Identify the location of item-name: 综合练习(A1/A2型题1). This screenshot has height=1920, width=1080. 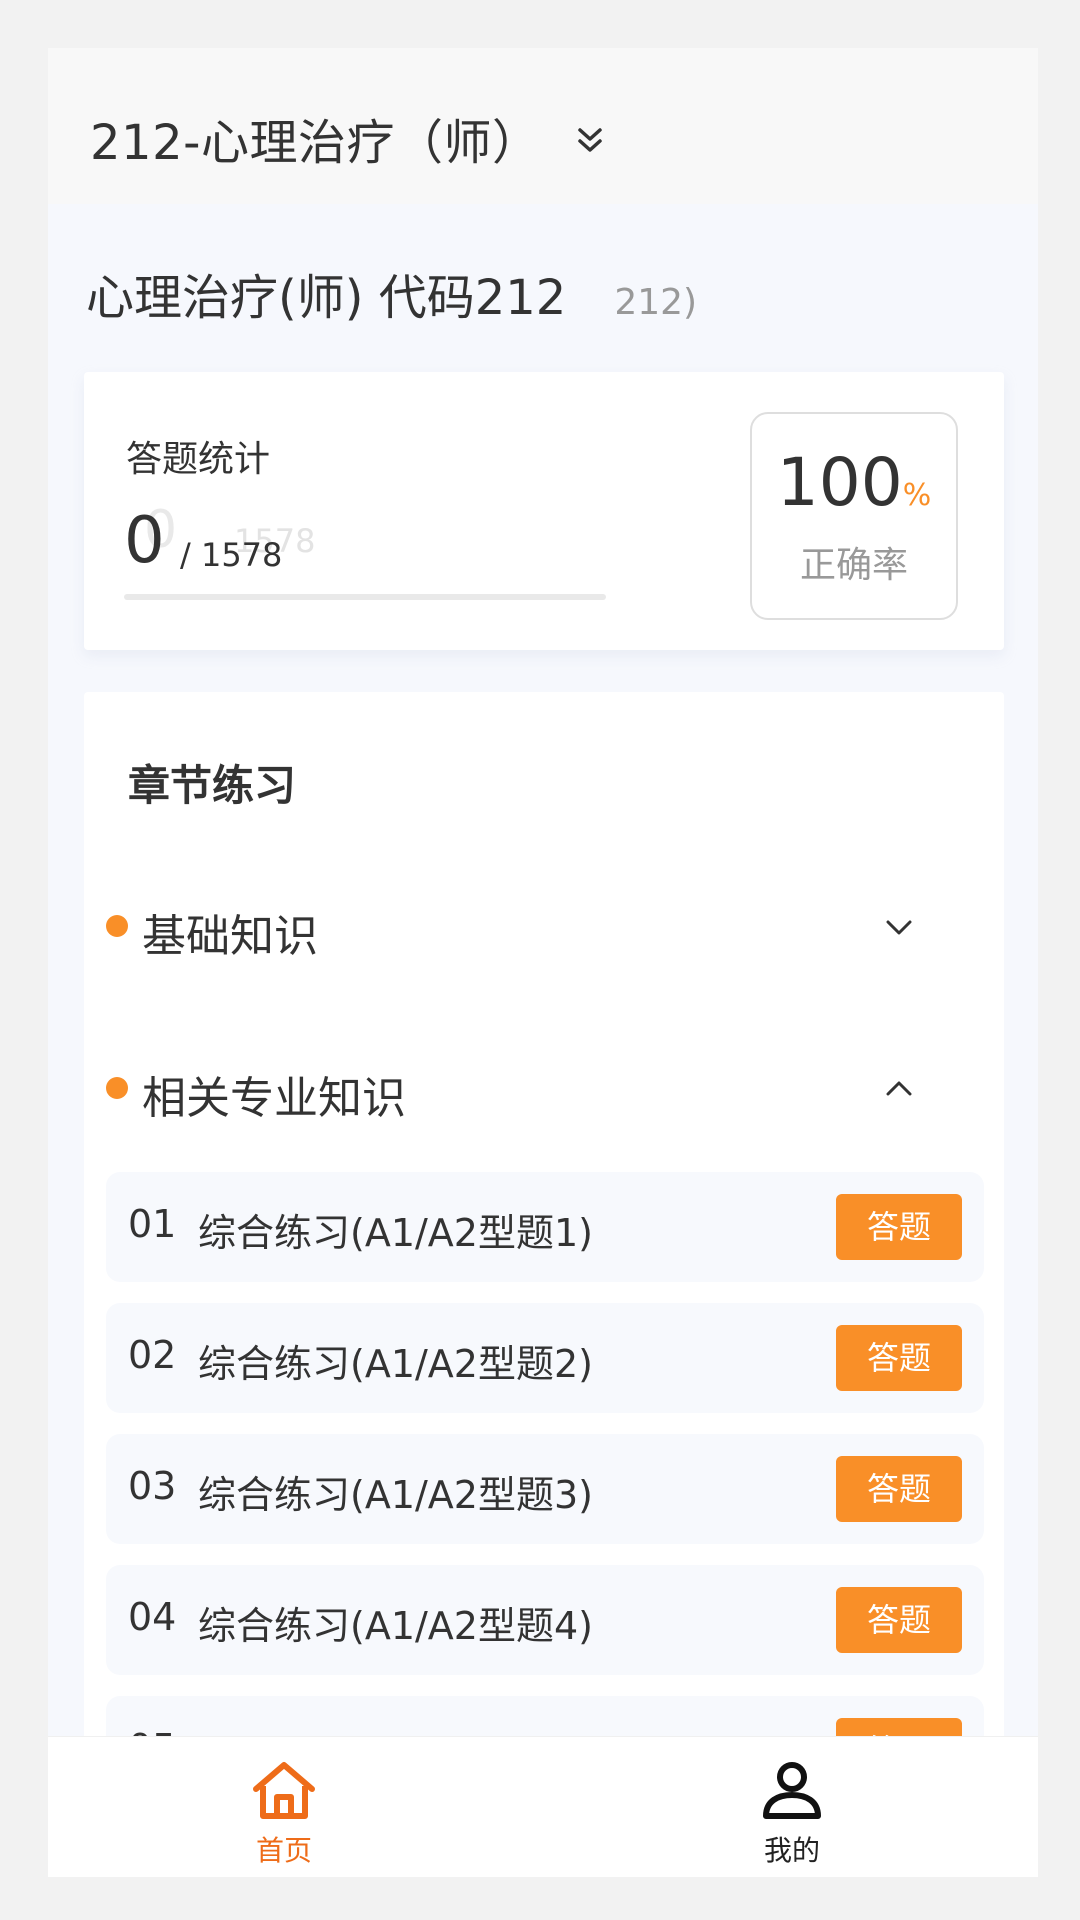
(395, 1233).